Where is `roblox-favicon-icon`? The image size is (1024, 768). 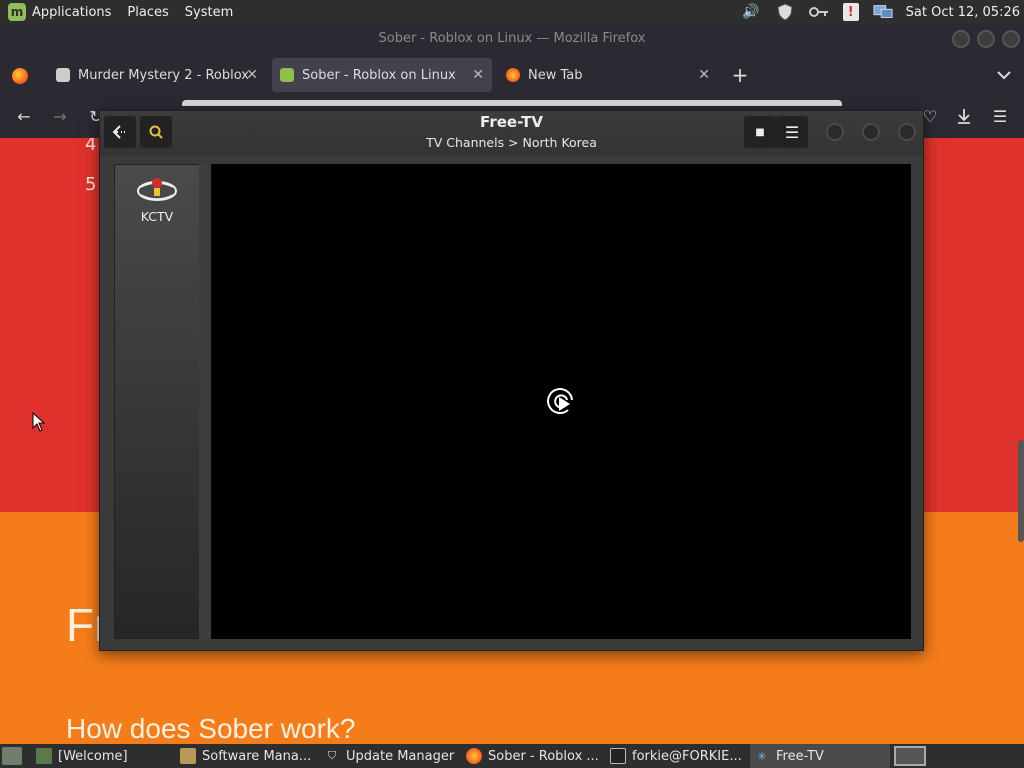
roblox-favicon-icon is located at coordinates (63, 75).